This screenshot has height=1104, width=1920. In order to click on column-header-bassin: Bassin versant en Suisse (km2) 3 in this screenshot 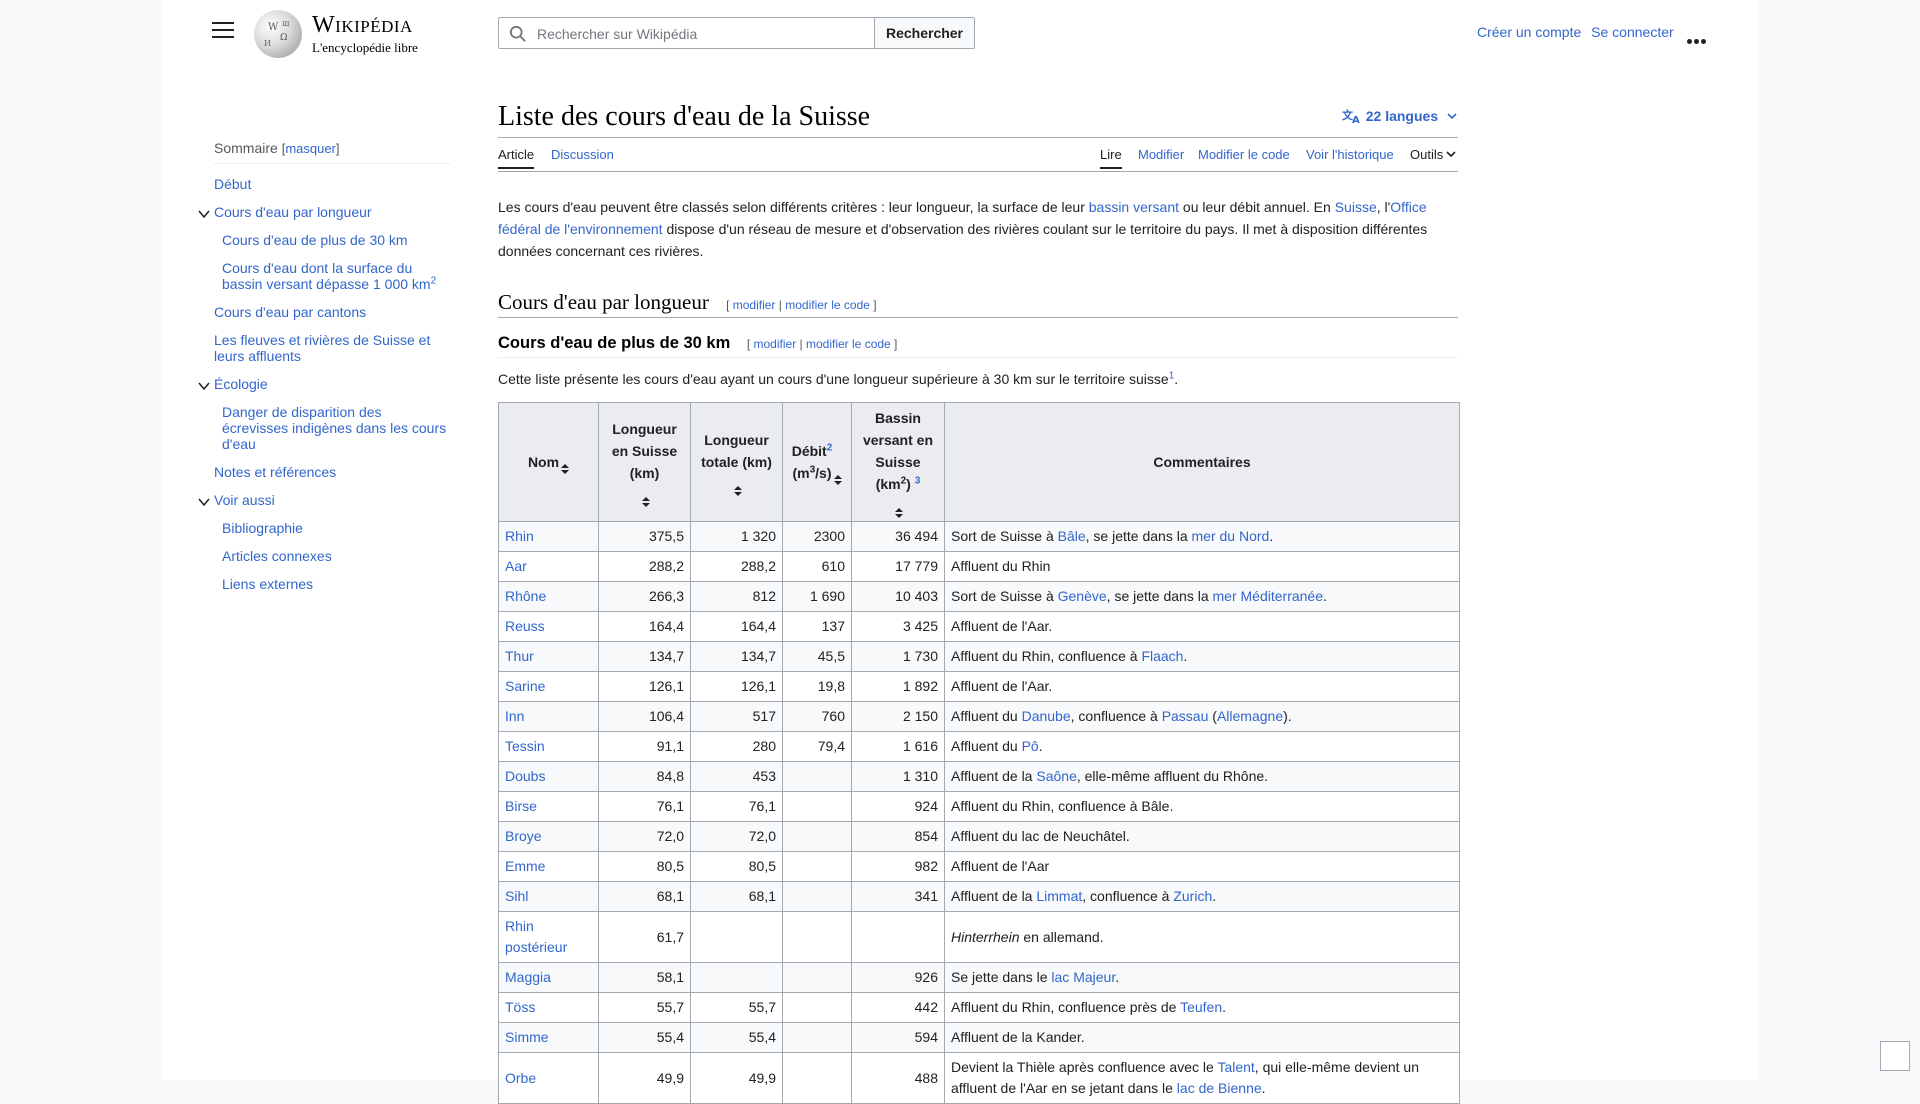, I will do `click(898, 462)`.